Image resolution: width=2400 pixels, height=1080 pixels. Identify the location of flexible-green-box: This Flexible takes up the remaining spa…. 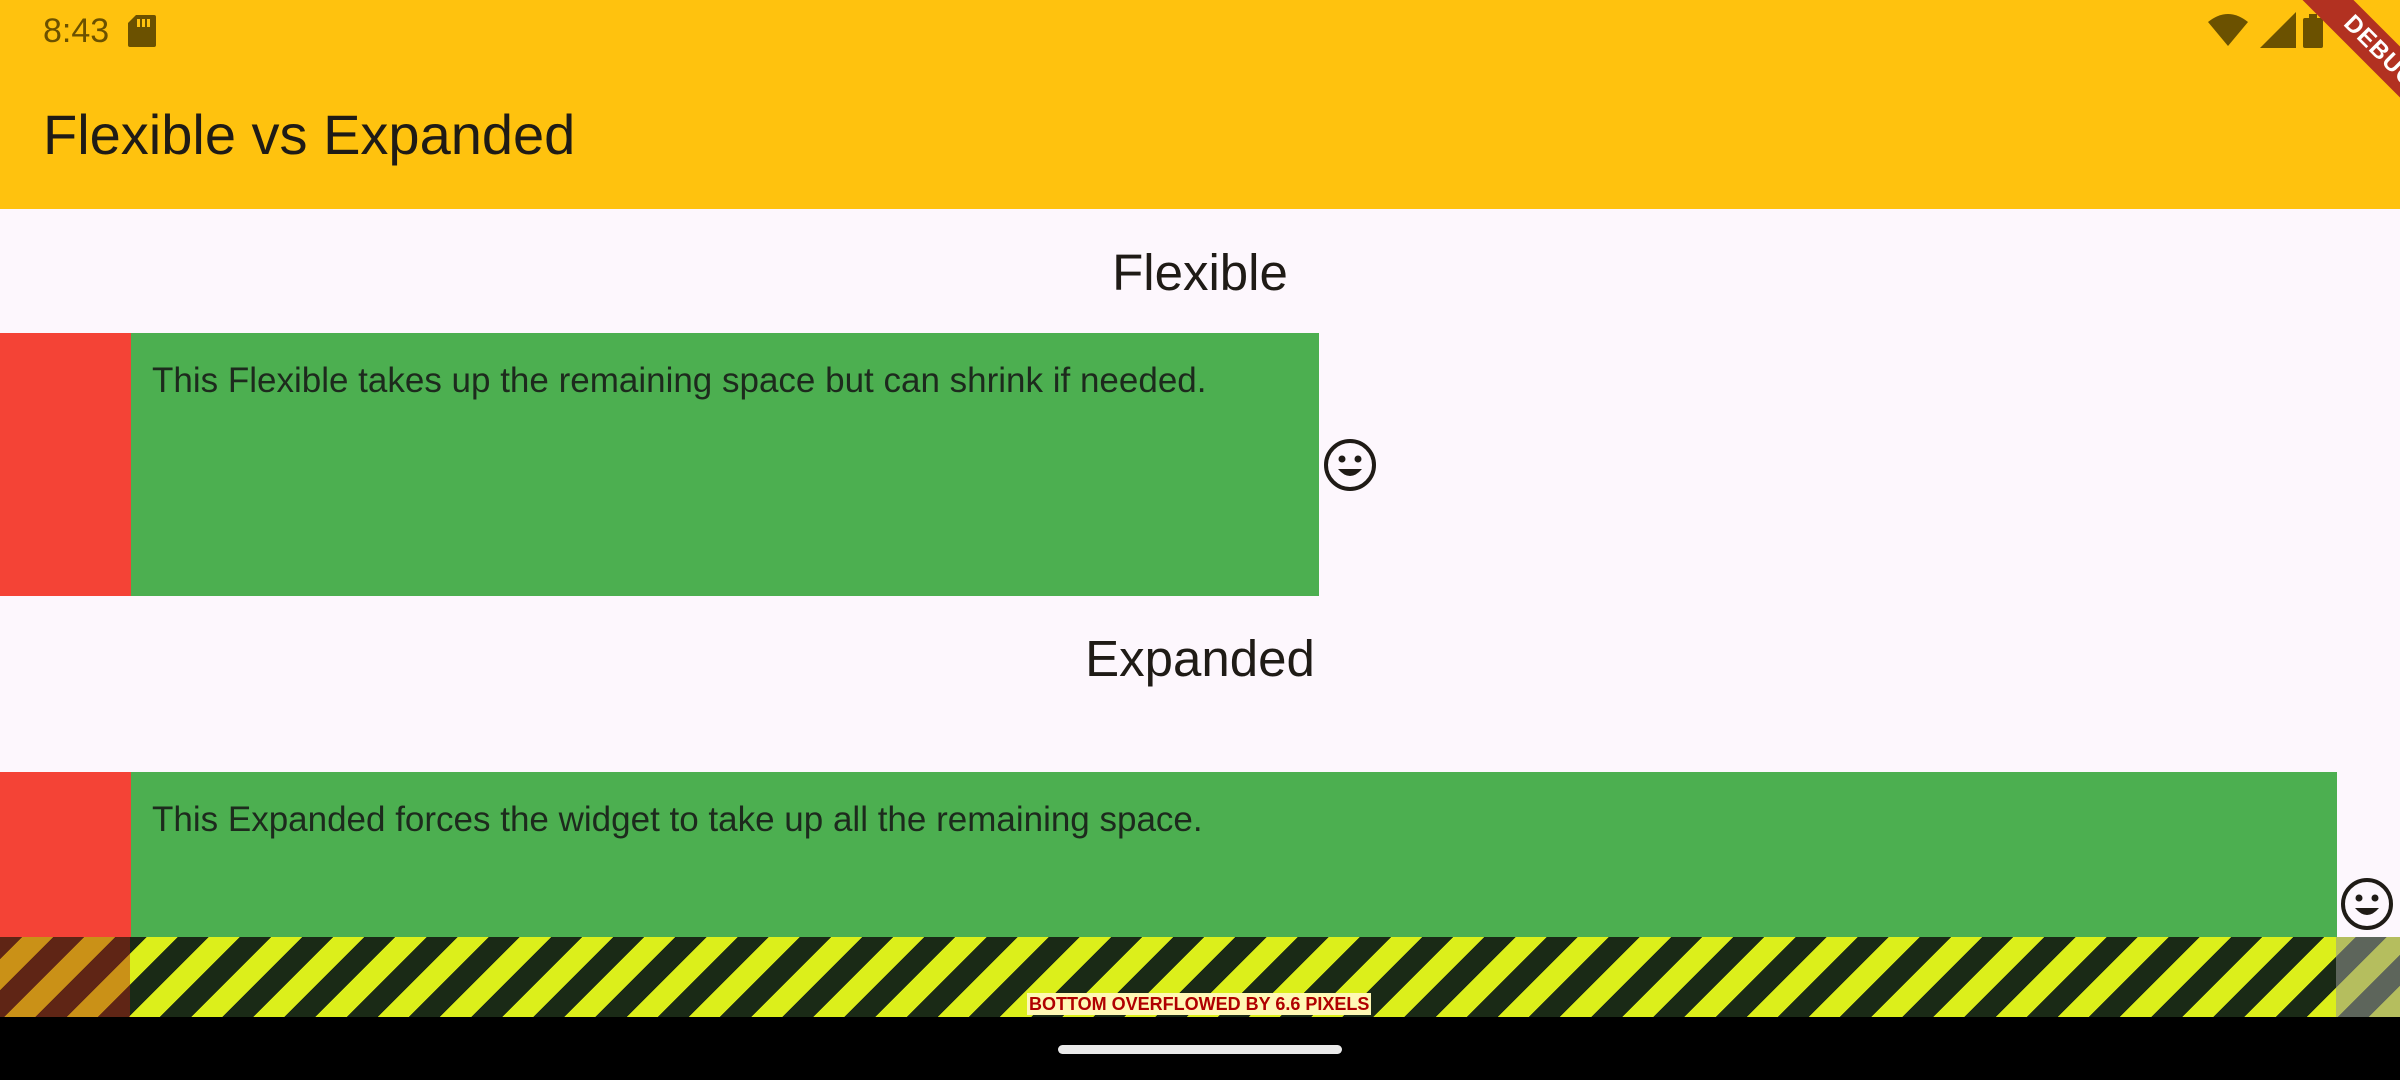
(725, 464).